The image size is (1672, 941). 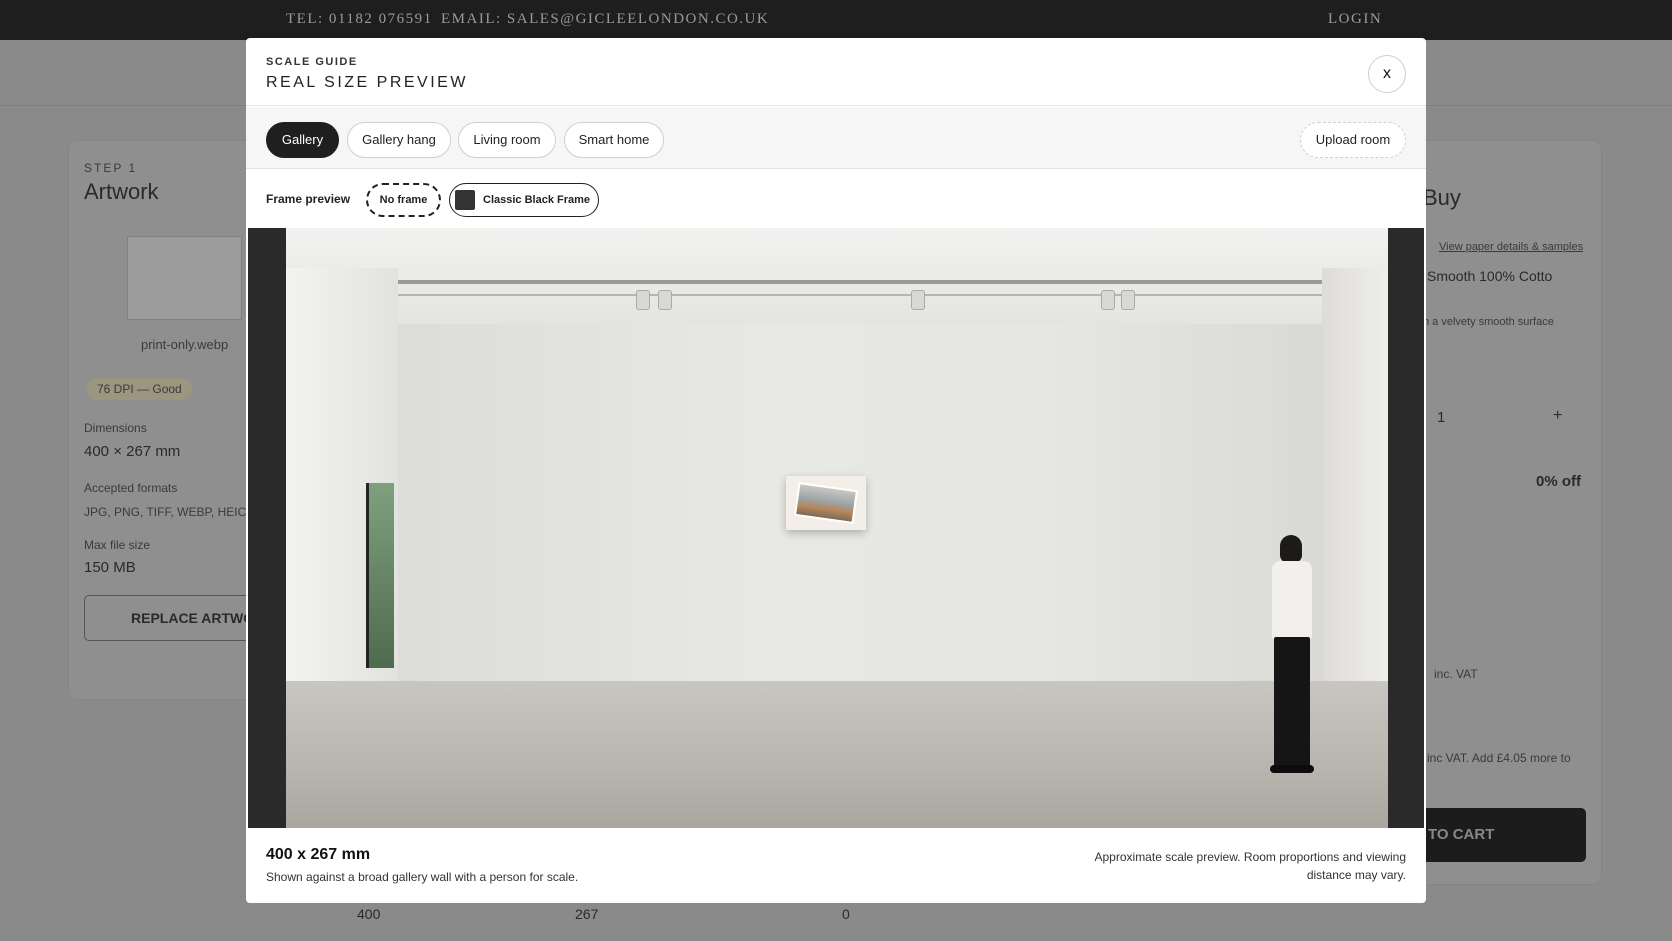 What do you see at coordinates (1292, 769) in the screenshot?
I see `person-shoes` at bounding box center [1292, 769].